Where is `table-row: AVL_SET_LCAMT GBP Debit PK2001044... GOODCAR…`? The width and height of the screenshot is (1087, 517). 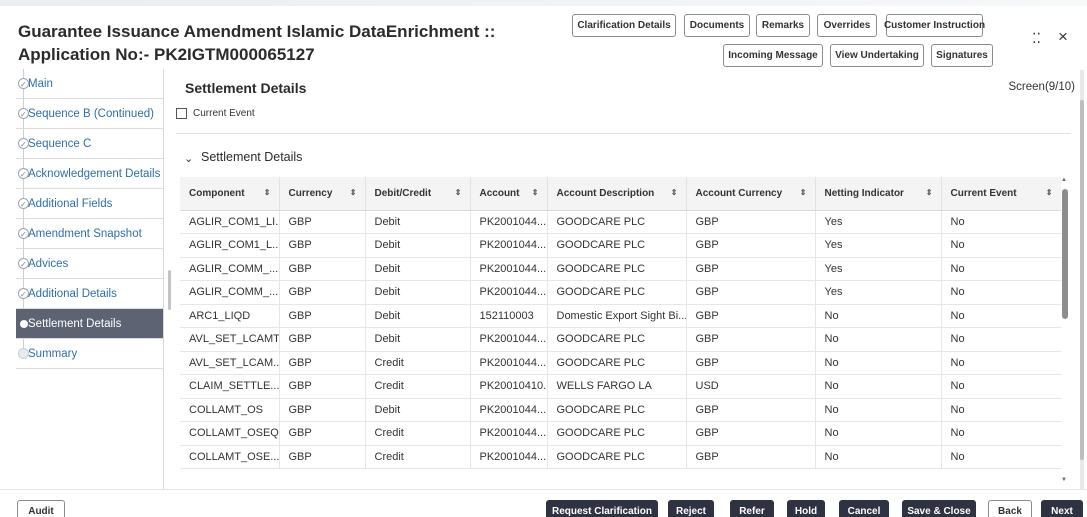
table-row: AVL_SET_LCAMT GBP Debit PK2001044... GOODCAR… is located at coordinates (620, 339).